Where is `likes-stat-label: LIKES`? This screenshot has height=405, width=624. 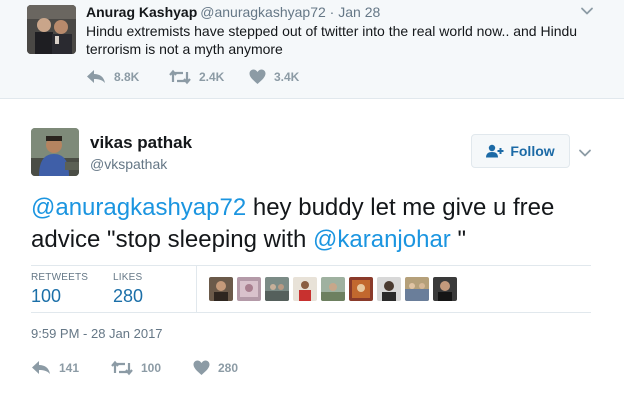 likes-stat-label: LIKES is located at coordinates (128, 277).